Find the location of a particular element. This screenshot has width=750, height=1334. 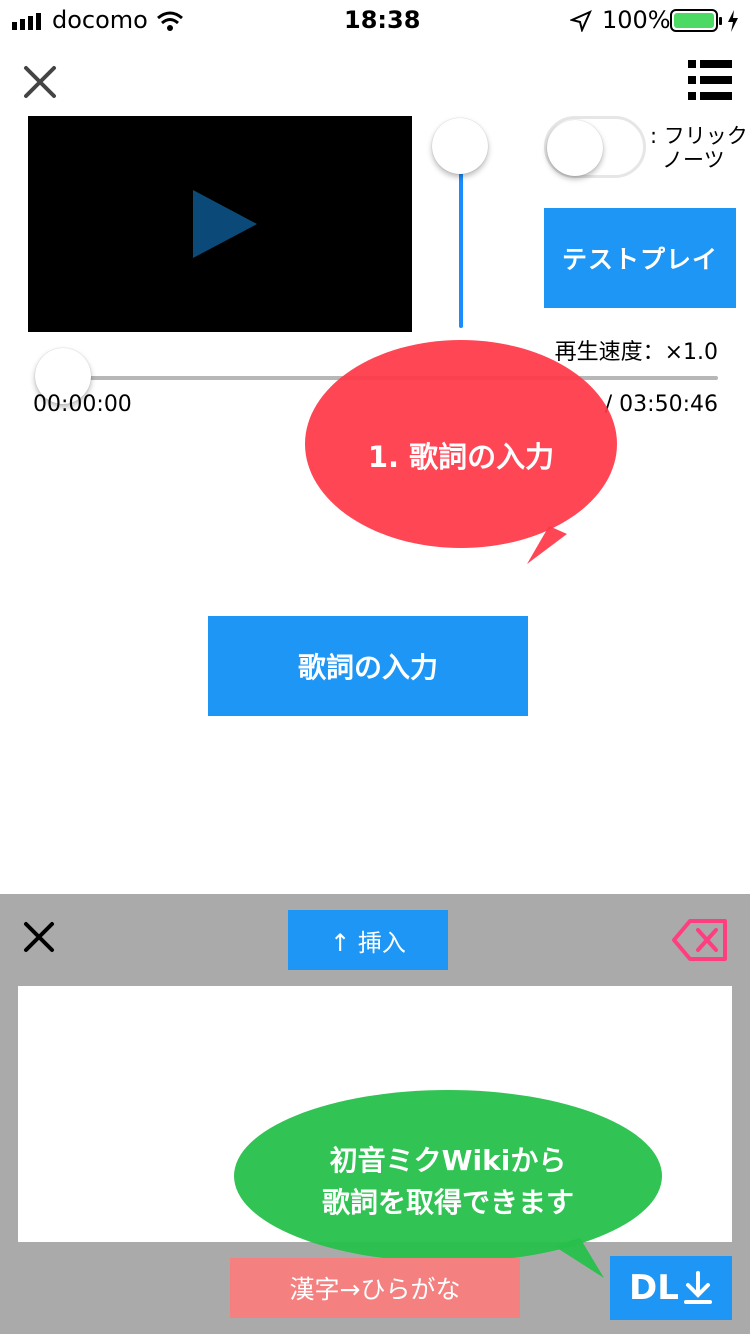

flick-label-line1: : フリック is located at coordinates (699, 136).